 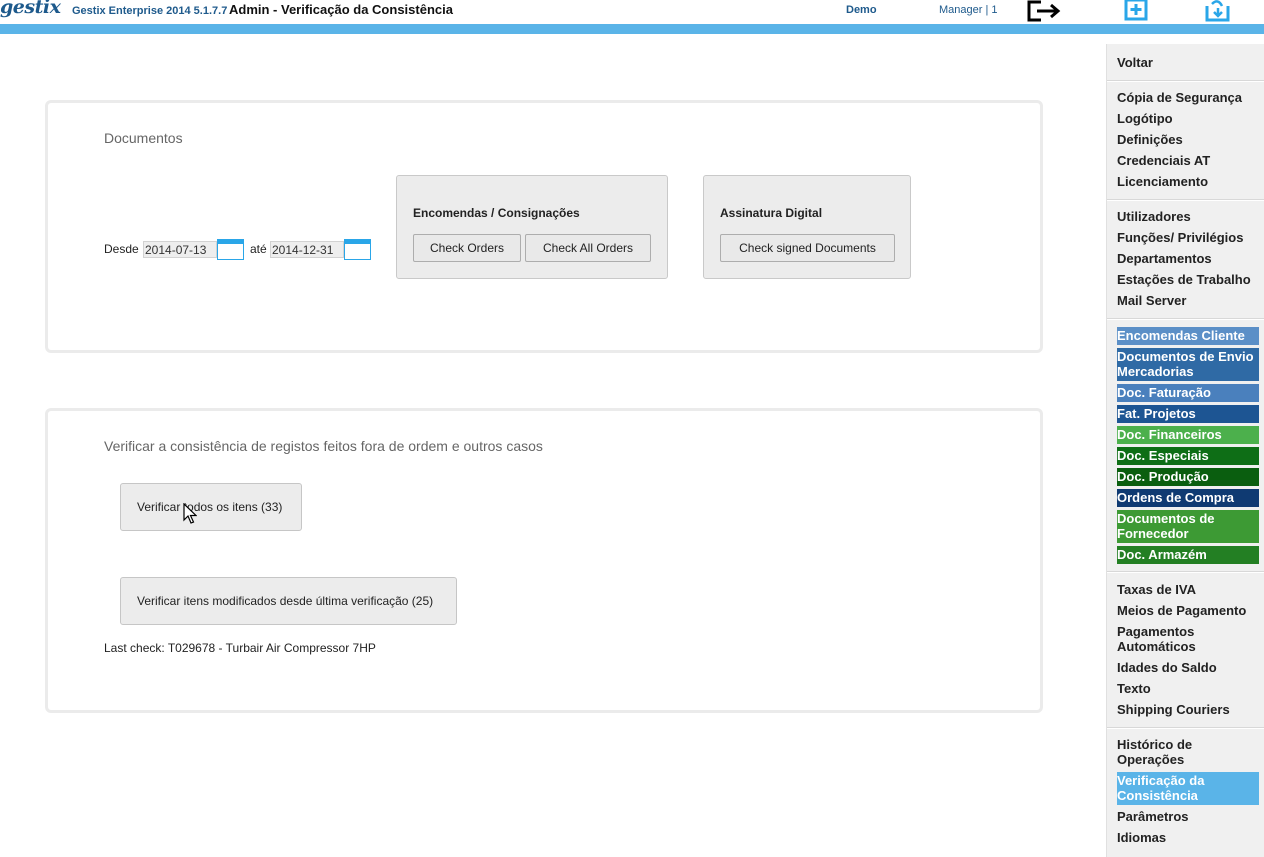 What do you see at coordinates (1188, 258) in the screenshot?
I see `sidebar-item-departments: Departamentos` at bounding box center [1188, 258].